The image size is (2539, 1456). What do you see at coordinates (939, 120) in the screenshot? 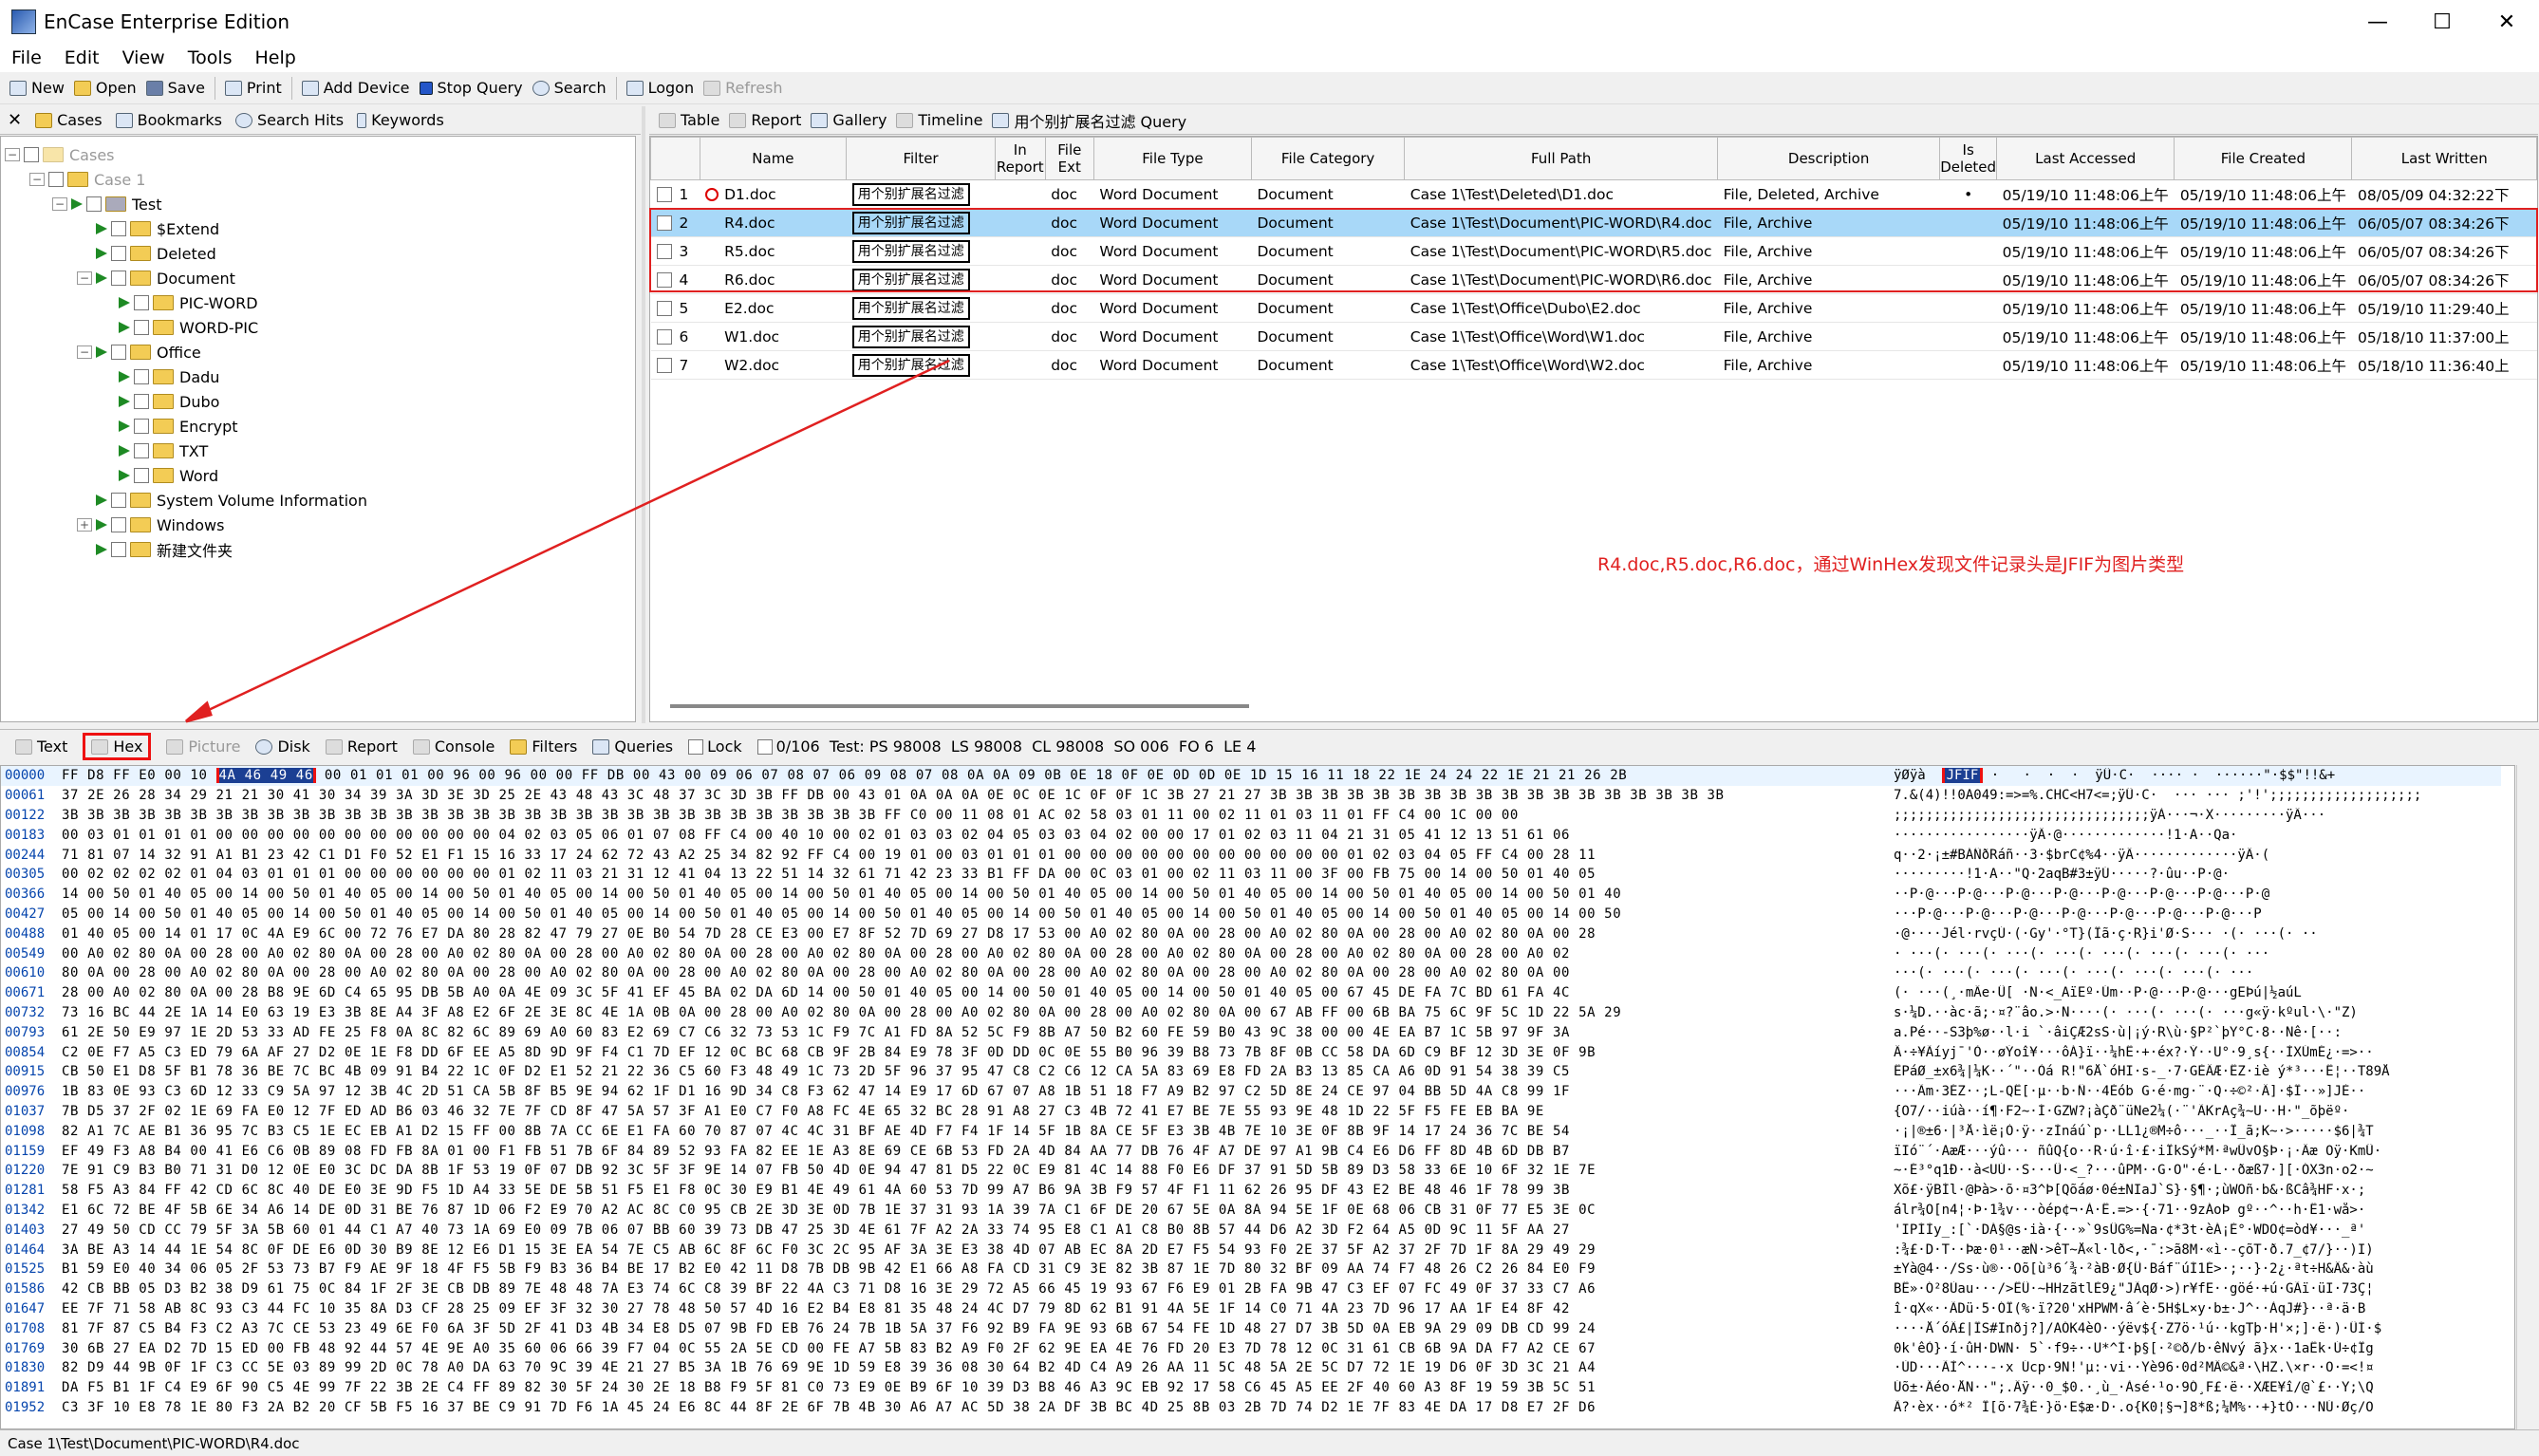
I see `tab-timeline: Timeline` at bounding box center [939, 120].